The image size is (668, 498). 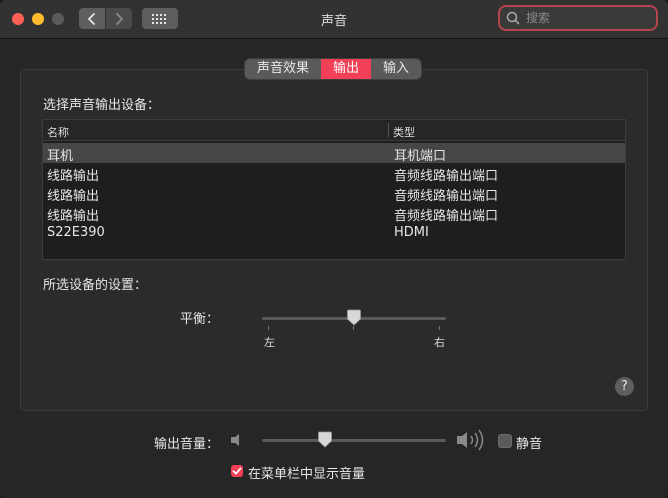 What do you see at coordinates (529, 444) in the screenshot?
I see `mute-label: 静音` at bounding box center [529, 444].